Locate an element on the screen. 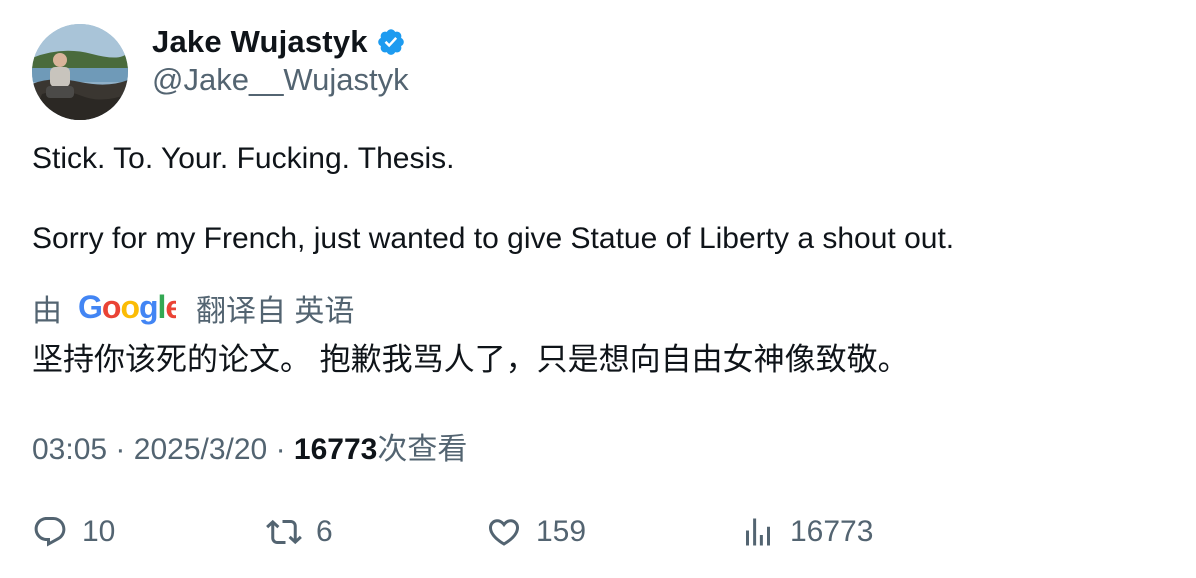 This screenshot has height=578, width=1196. view-count-label: 次查看 is located at coordinates (422, 449).